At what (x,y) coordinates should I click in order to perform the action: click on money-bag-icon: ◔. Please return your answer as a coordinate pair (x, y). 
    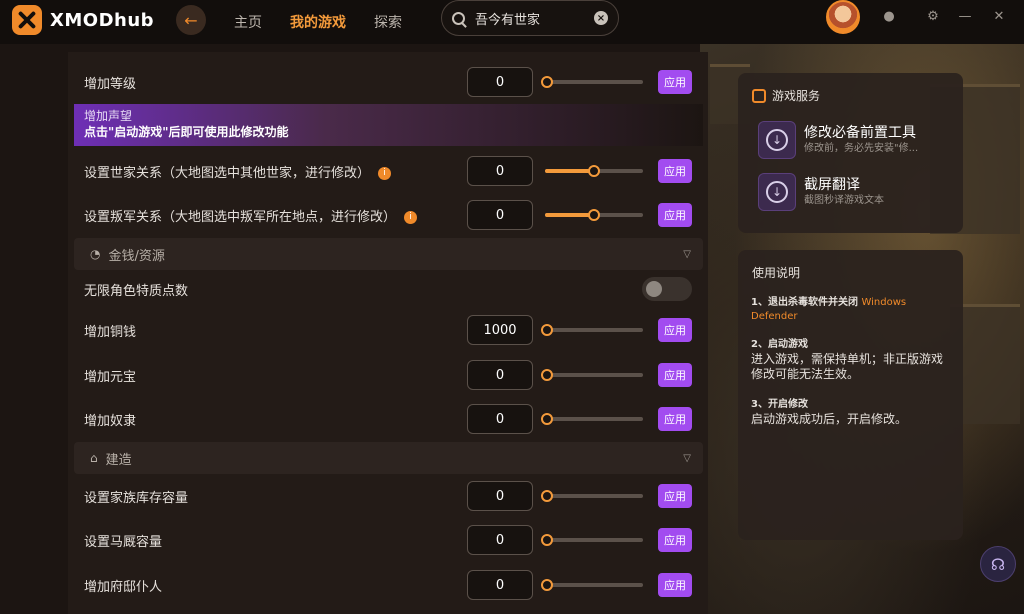
    Looking at the image, I should click on (95, 254).